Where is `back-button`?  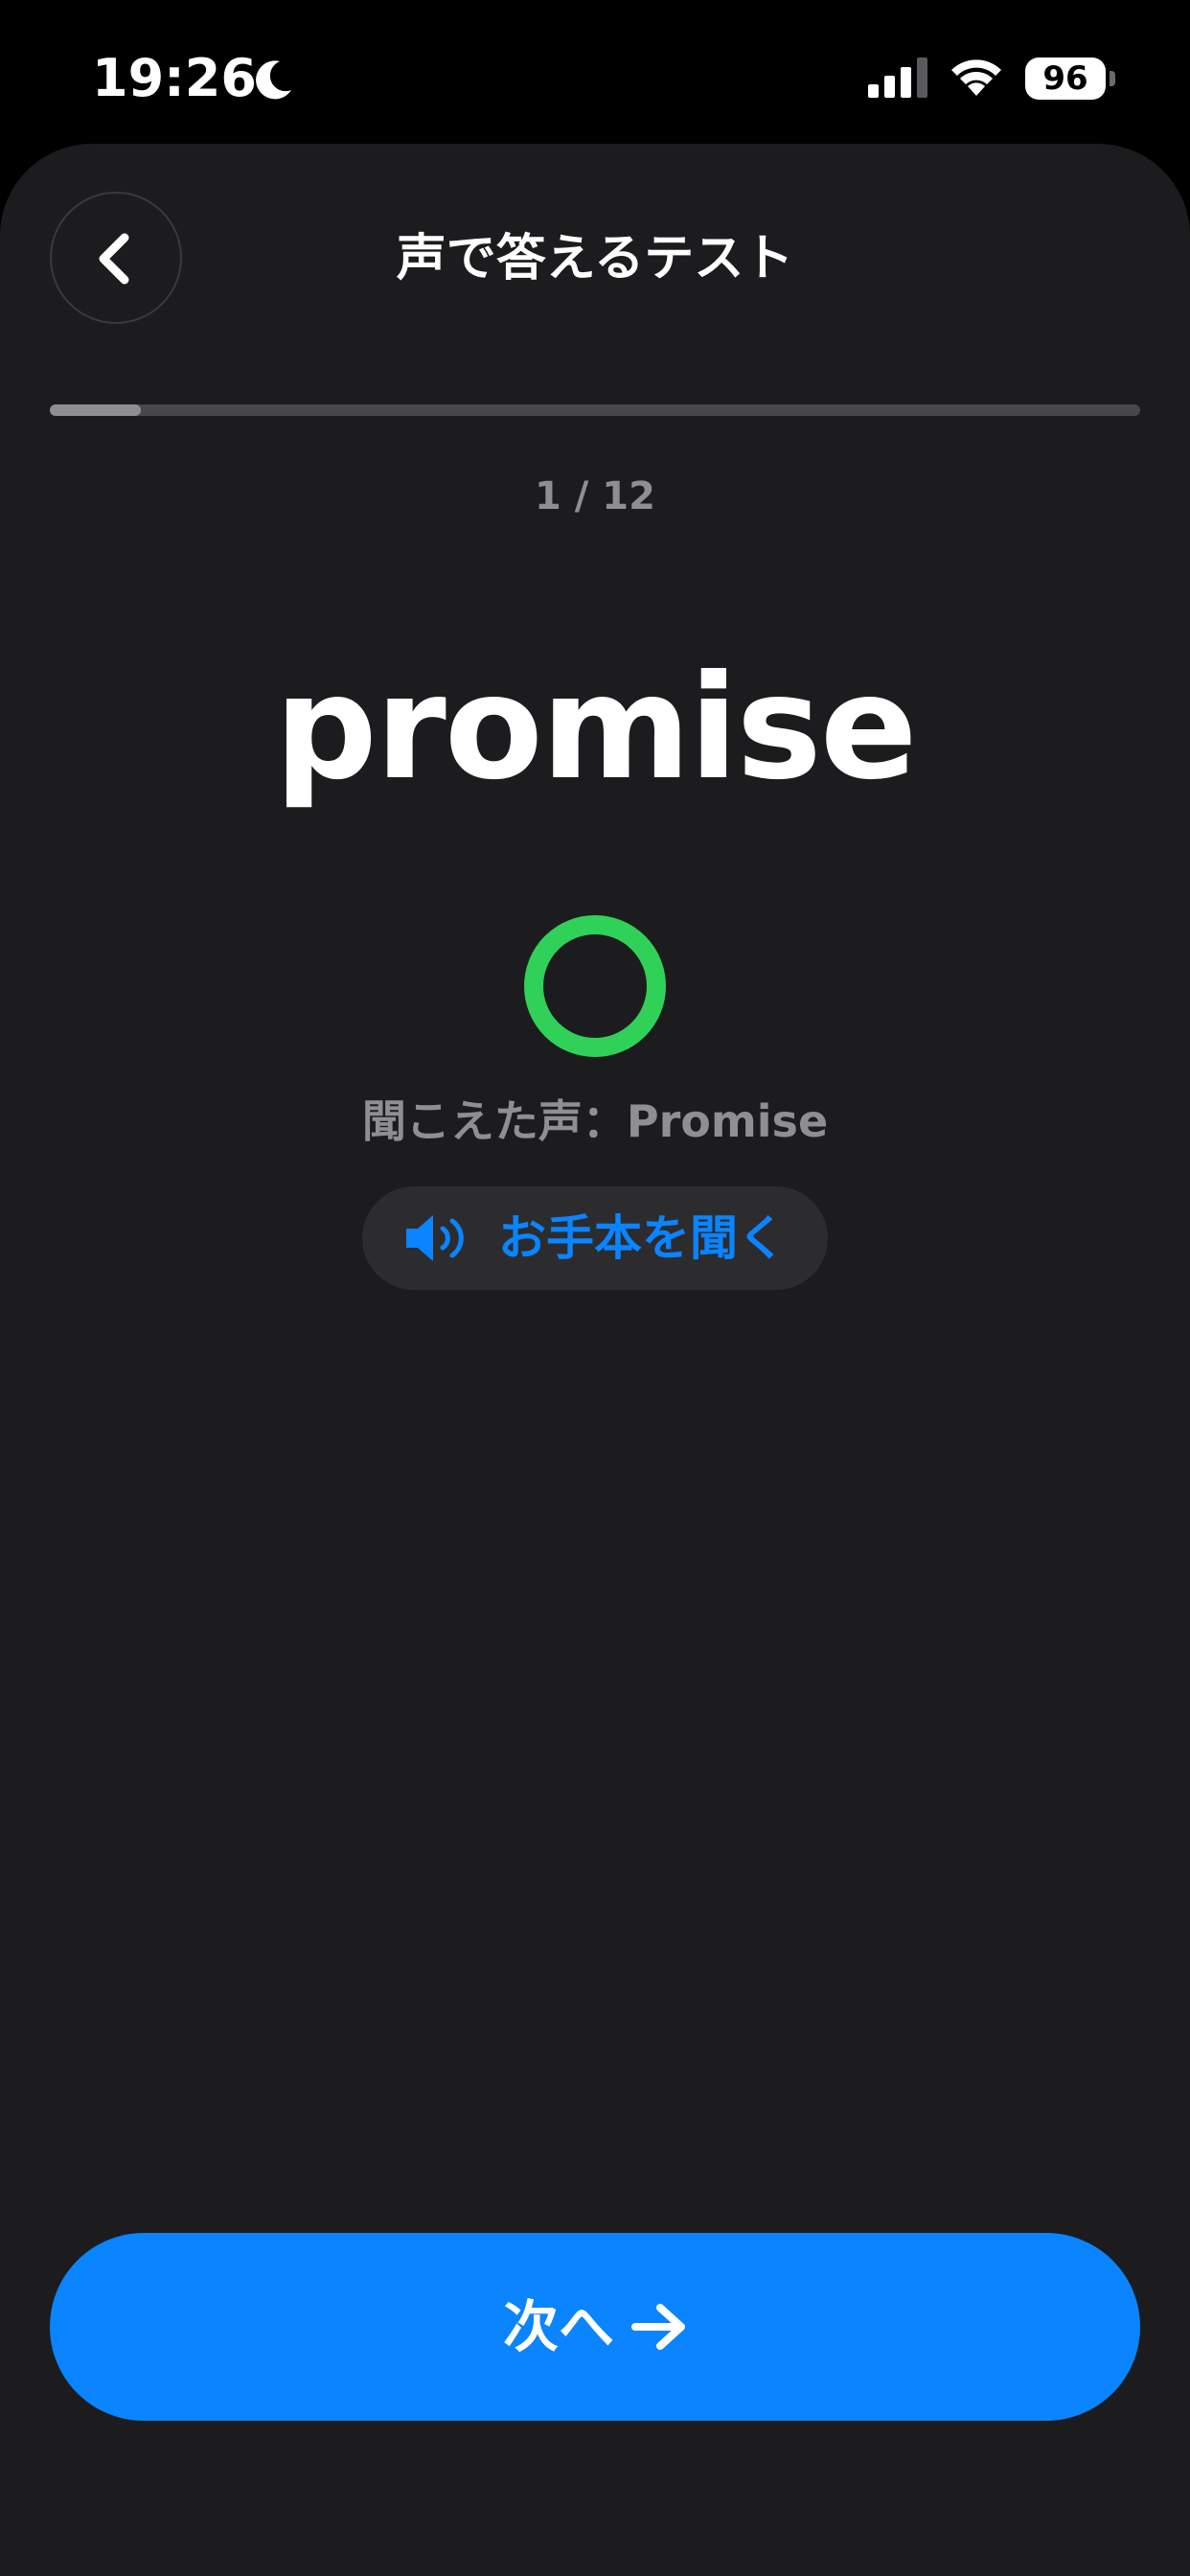
back-button is located at coordinates (116, 258).